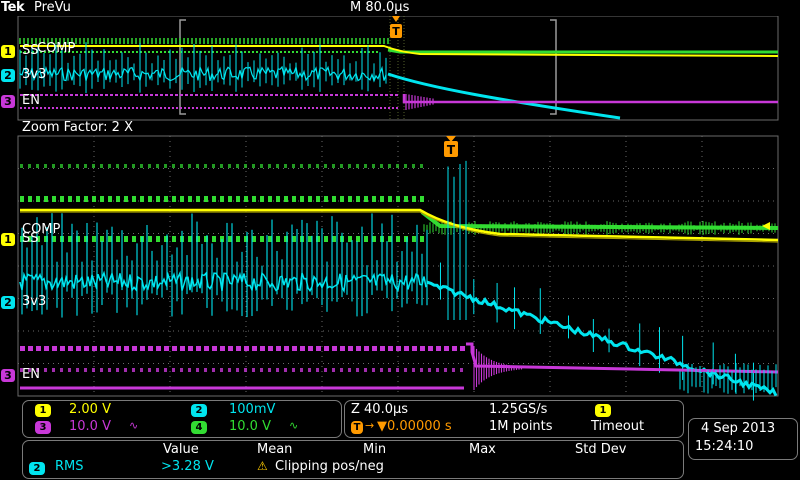 Image resolution: width=800 pixels, height=480 pixels. What do you see at coordinates (743, 439) in the screenshot?
I see `datetime-panel: 4 Sep 2013 15:24:10` at bounding box center [743, 439].